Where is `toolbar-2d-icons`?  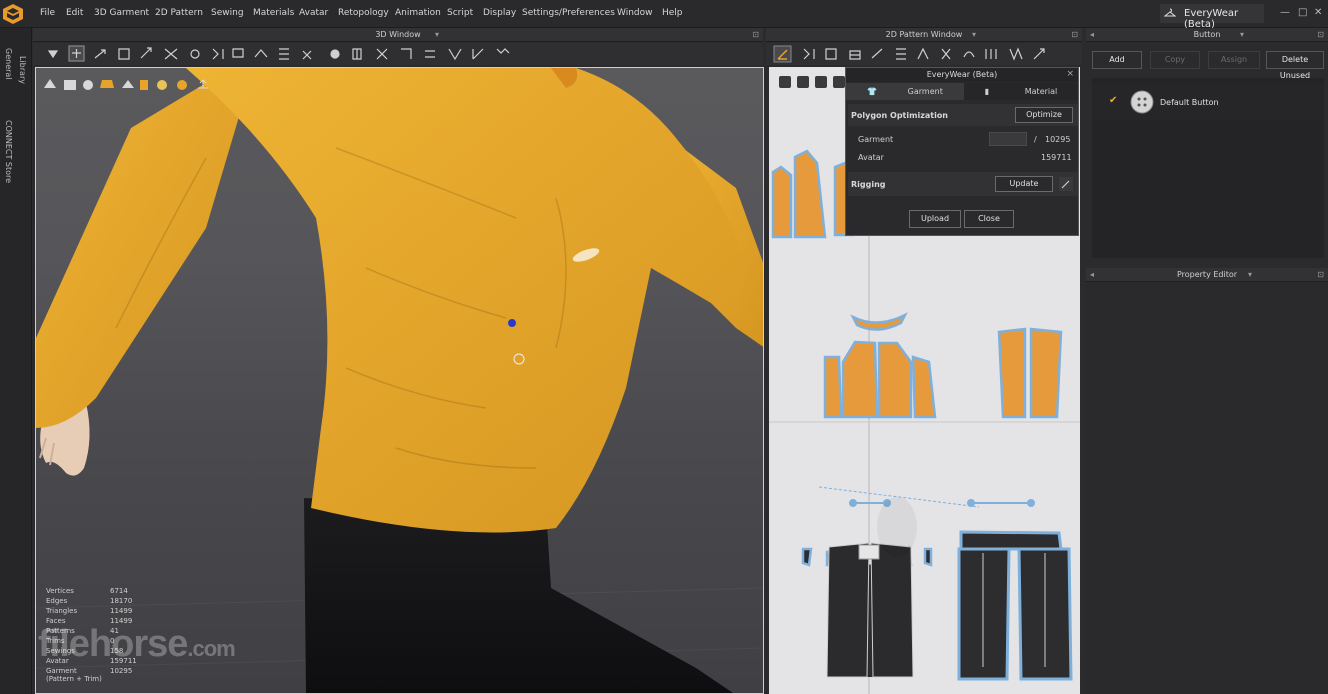
toolbar-2d-icons is located at coordinates (924, 54).